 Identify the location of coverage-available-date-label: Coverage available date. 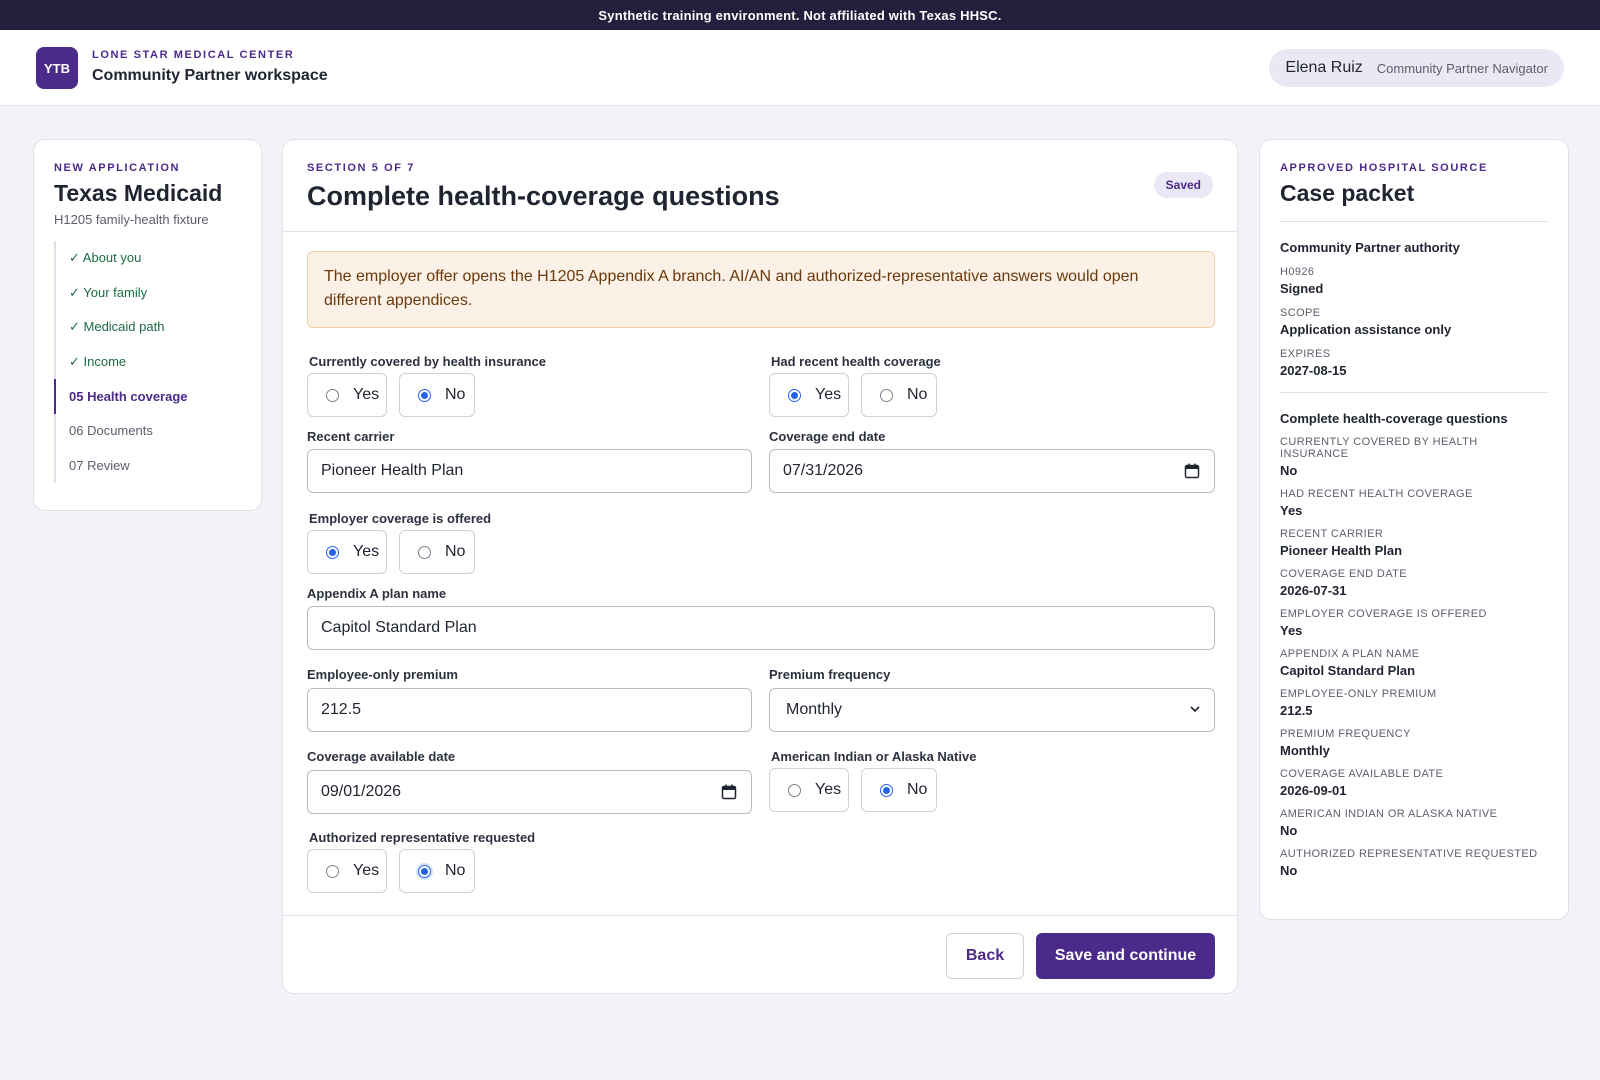
(381, 756).